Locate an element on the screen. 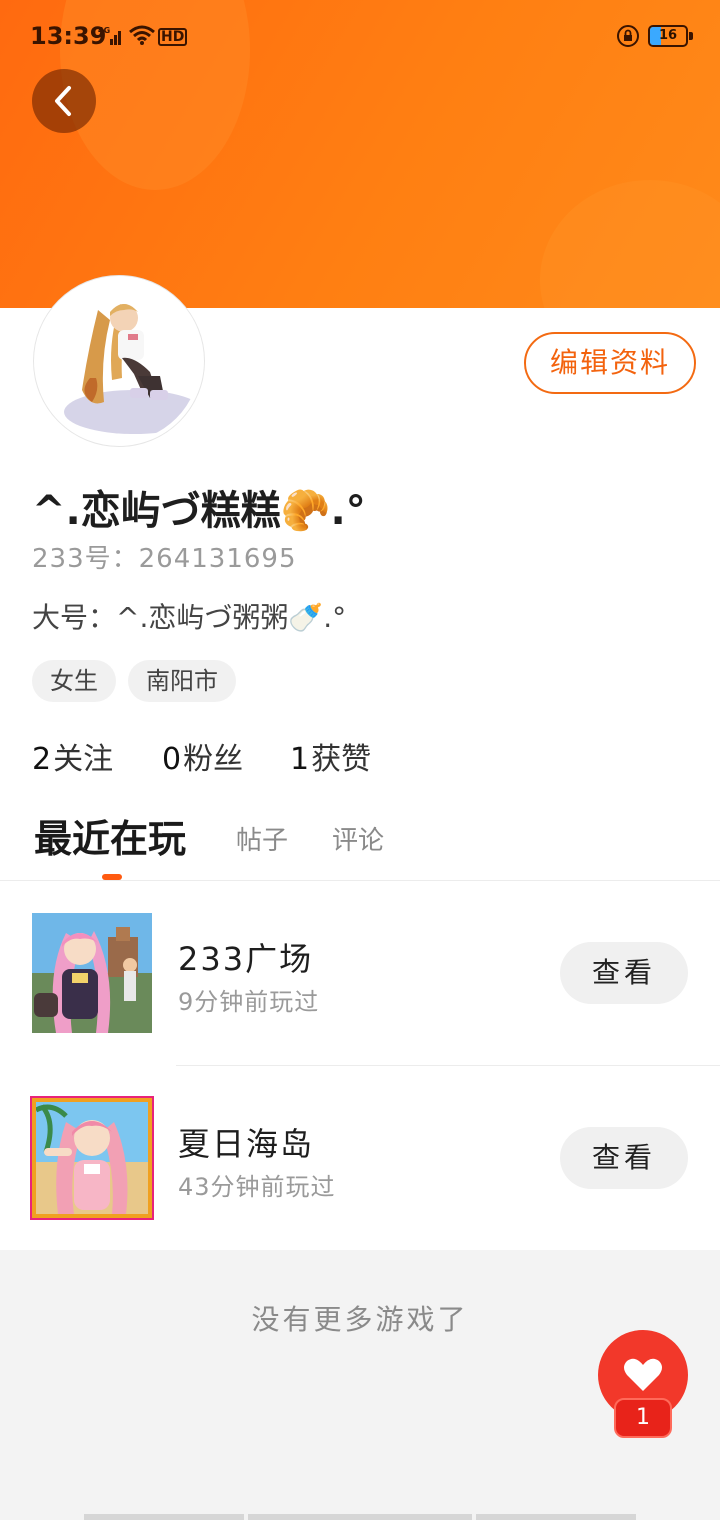 This screenshot has height=1520, width=720. signal-icon: 4G is located at coordinates (109, 35).